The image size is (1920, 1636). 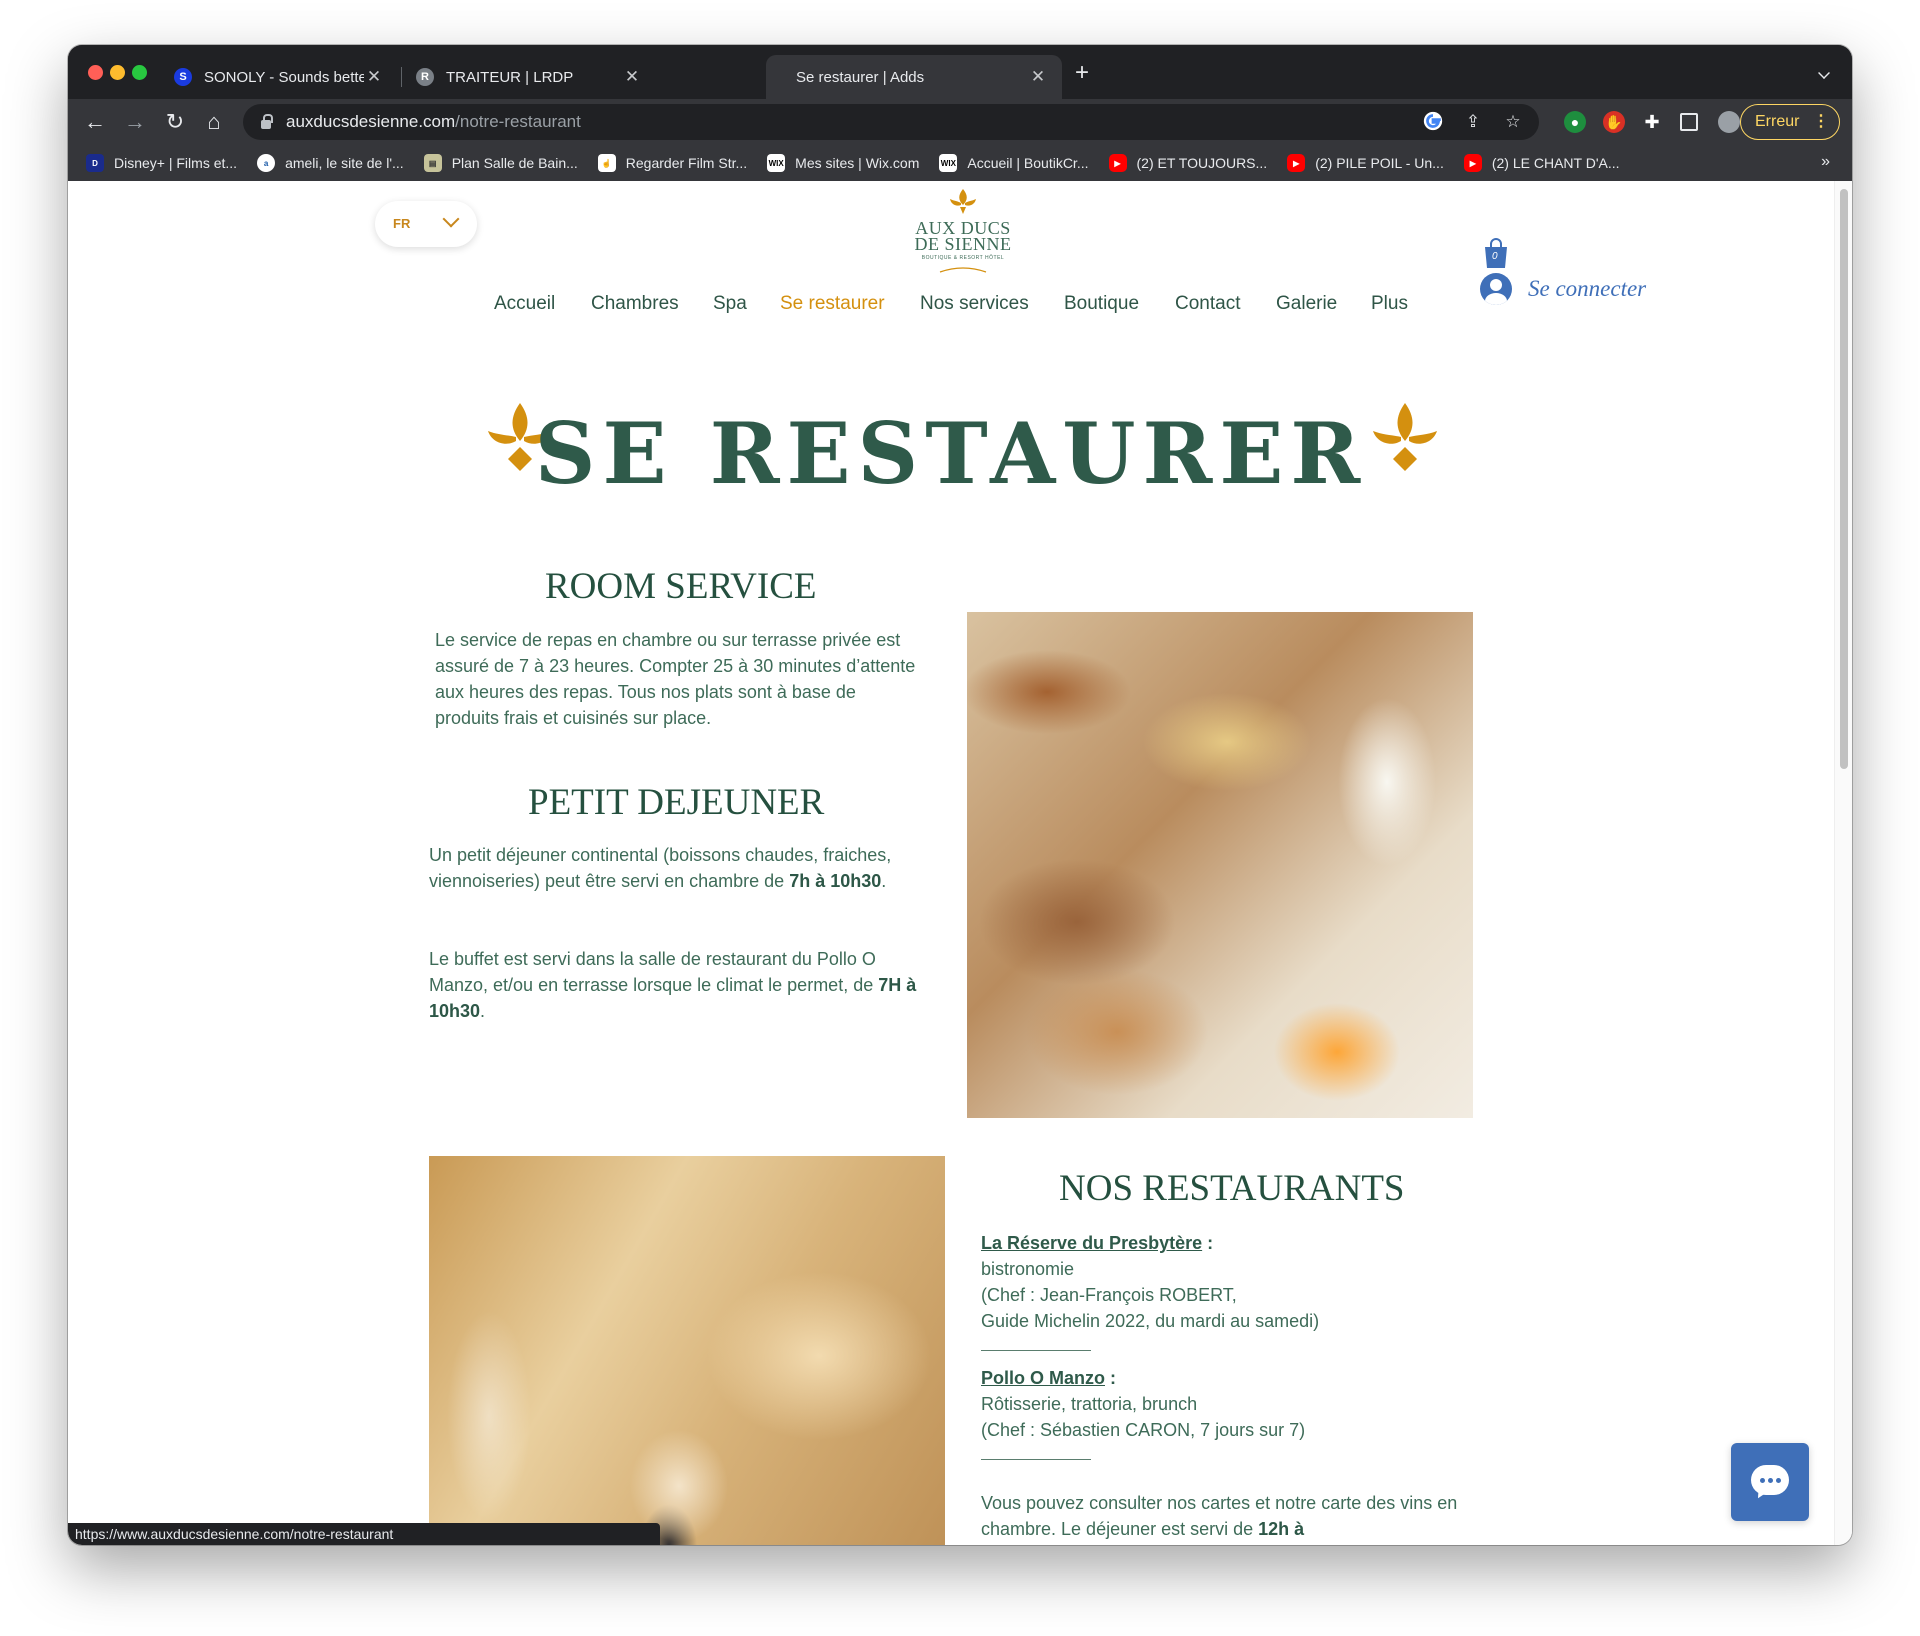 What do you see at coordinates (402, 223) in the screenshot?
I see `language-code: FR` at bounding box center [402, 223].